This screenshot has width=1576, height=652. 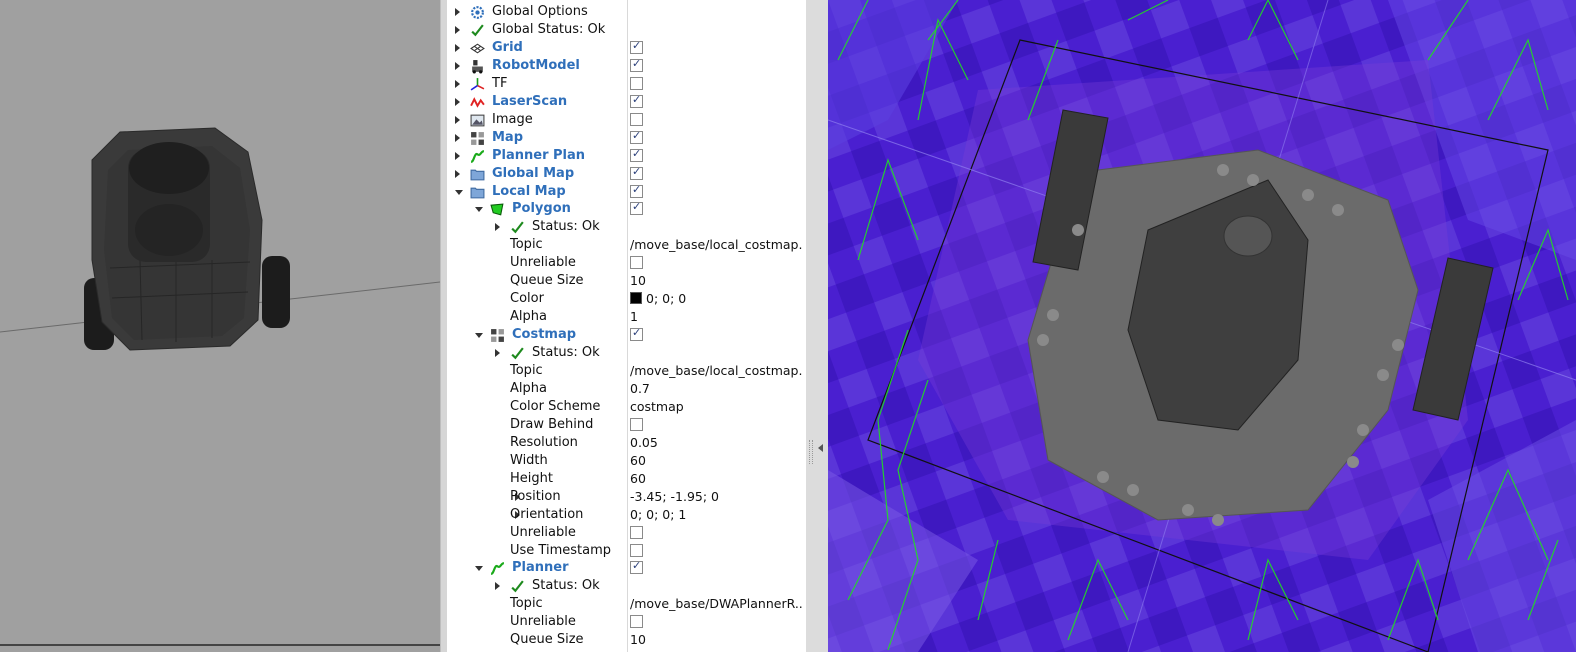 I want to click on tree-row: Planner Plan, so click(x=626, y=156).